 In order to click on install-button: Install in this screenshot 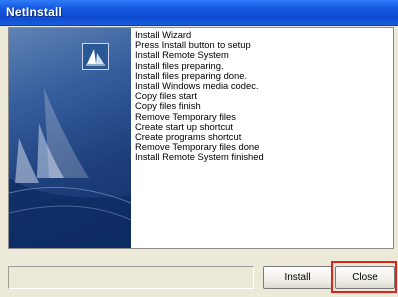, I will do `click(297, 277)`.